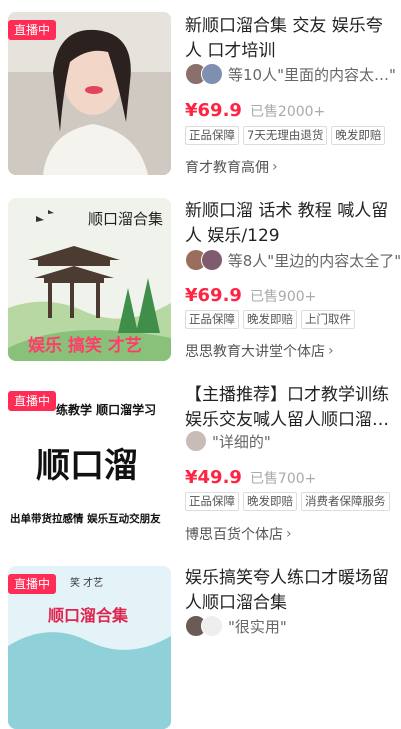 The image size is (401, 729). What do you see at coordinates (255, 352) in the screenshot?
I see `shop-name: 思思教育大讲堂个体店` at bounding box center [255, 352].